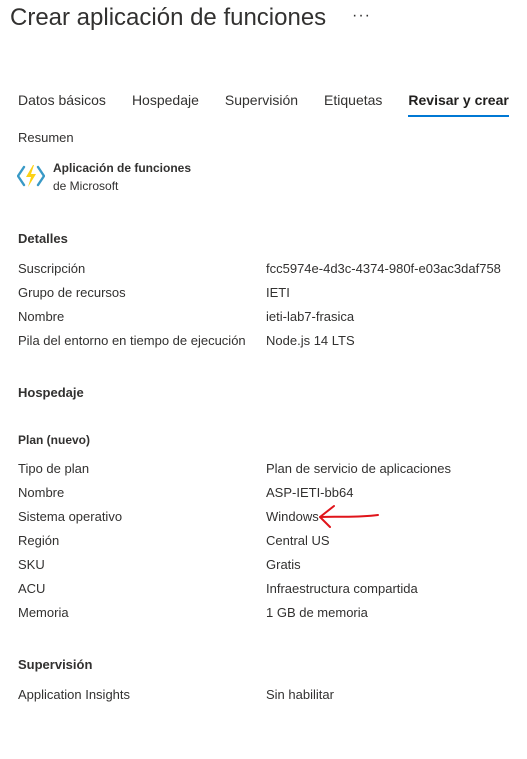 The width and height of the screenshot is (527, 759). What do you see at coordinates (310, 492) in the screenshot?
I see `hosting-value-nombre: ASP-IETI-bb64` at bounding box center [310, 492].